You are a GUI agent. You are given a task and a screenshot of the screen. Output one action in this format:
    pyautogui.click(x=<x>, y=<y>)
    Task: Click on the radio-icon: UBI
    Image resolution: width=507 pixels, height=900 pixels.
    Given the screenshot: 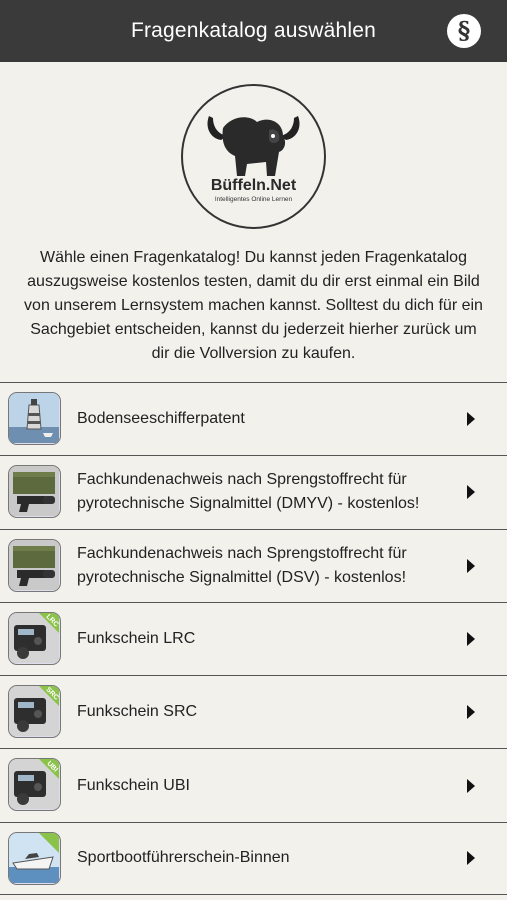 What is the action you would take?
    pyautogui.click(x=34, y=785)
    